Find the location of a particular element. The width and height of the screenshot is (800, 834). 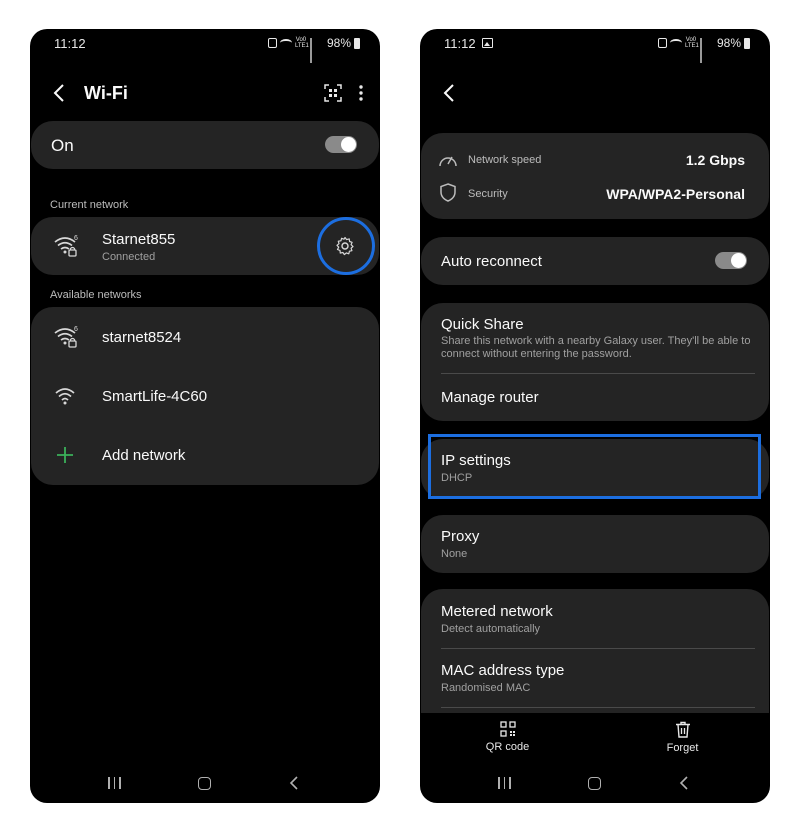

security-value: WPA/WPA2-Personal is located at coordinates (675, 194).